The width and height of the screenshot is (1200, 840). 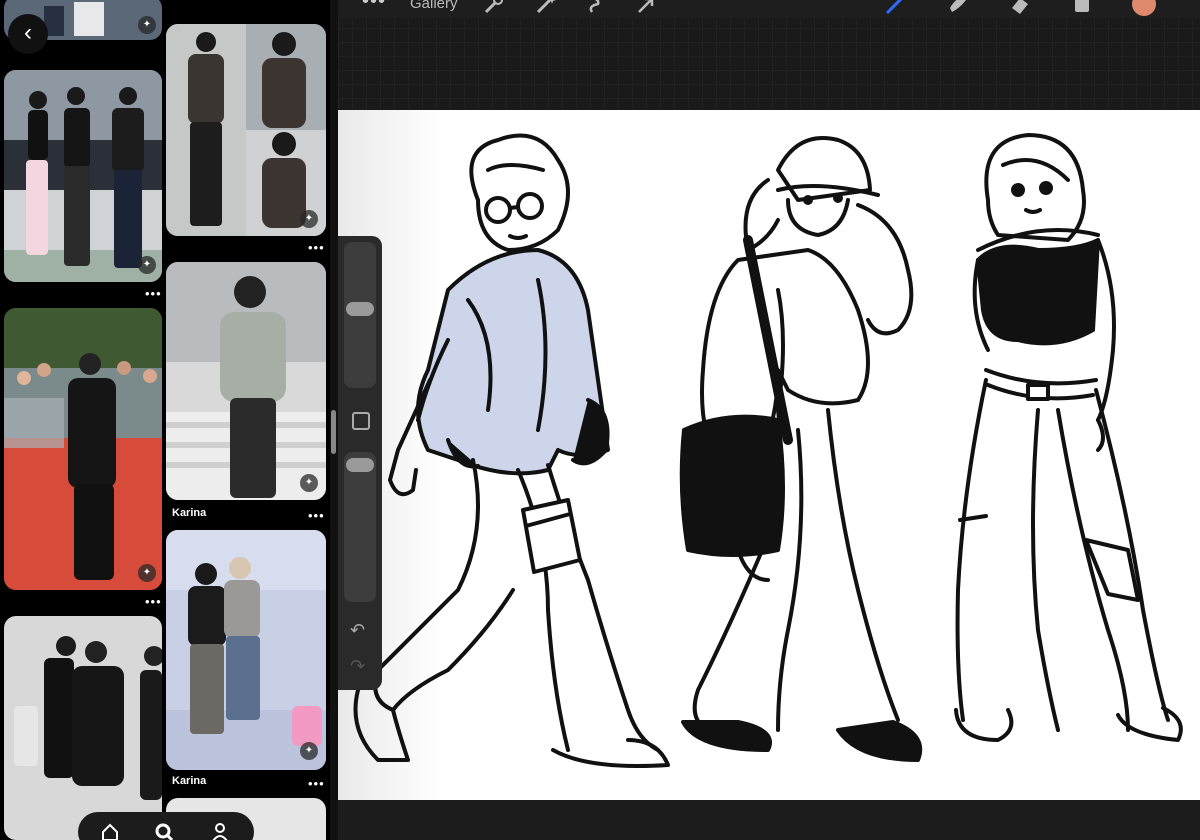 I want to click on opacity-slider, so click(x=360, y=527).